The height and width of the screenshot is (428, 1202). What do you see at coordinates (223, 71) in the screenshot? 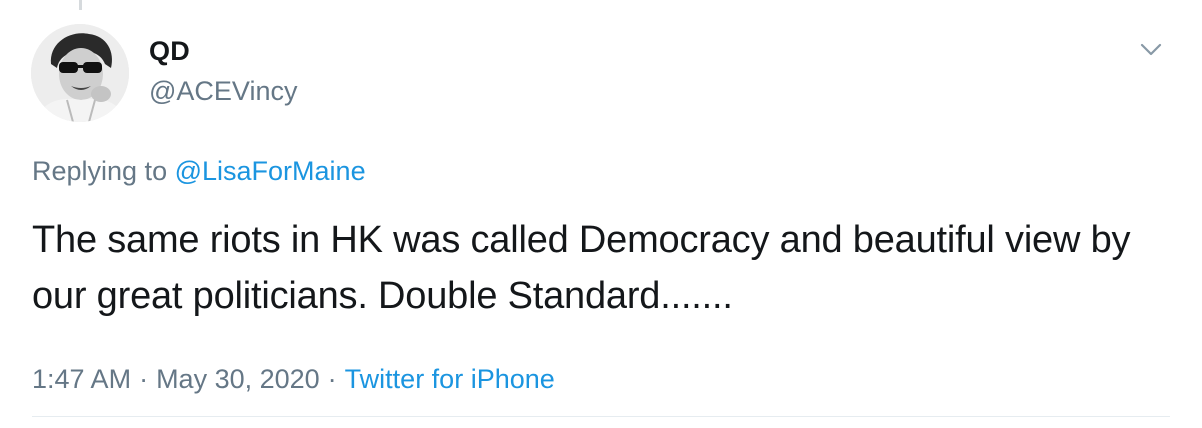
I see `author-block: QD @ACEVincy` at bounding box center [223, 71].